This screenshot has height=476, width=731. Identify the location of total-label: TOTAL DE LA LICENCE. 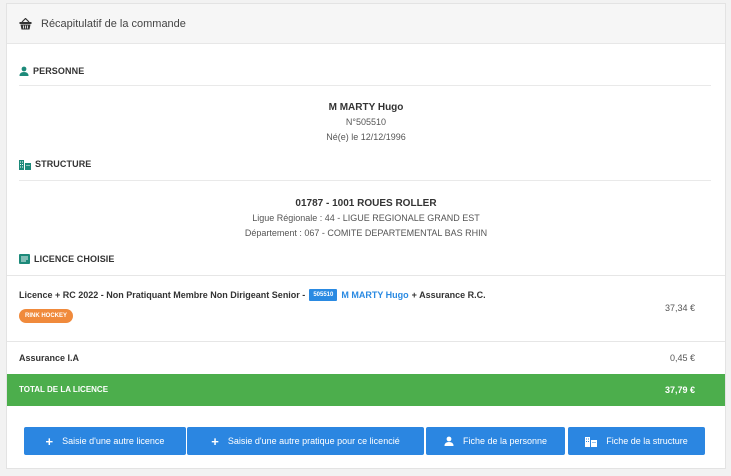
(64, 389).